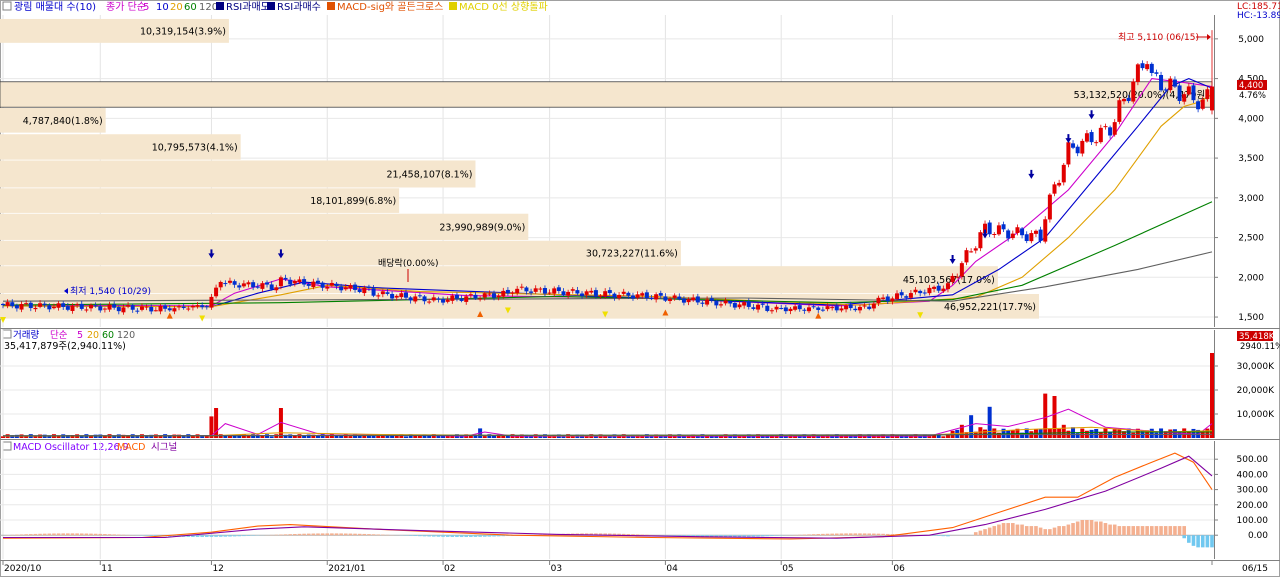  What do you see at coordinates (1257, 337) in the screenshot?
I see `volume-current-value: 35,418K` at bounding box center [1257, 337].